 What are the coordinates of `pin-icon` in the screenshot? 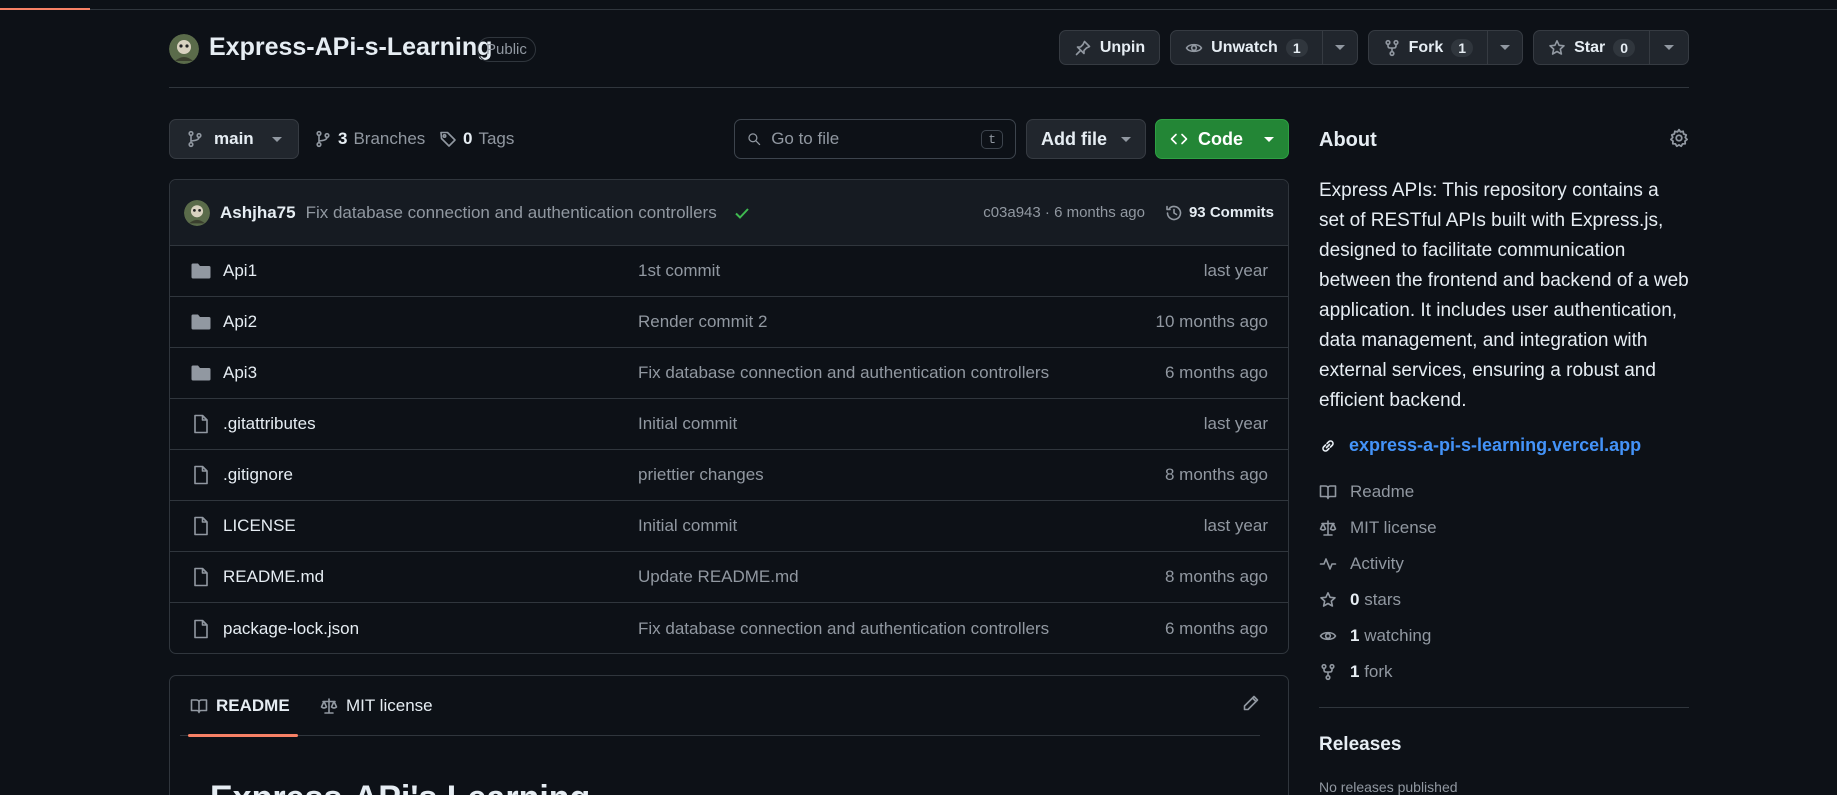 It's located at (1083, 47).